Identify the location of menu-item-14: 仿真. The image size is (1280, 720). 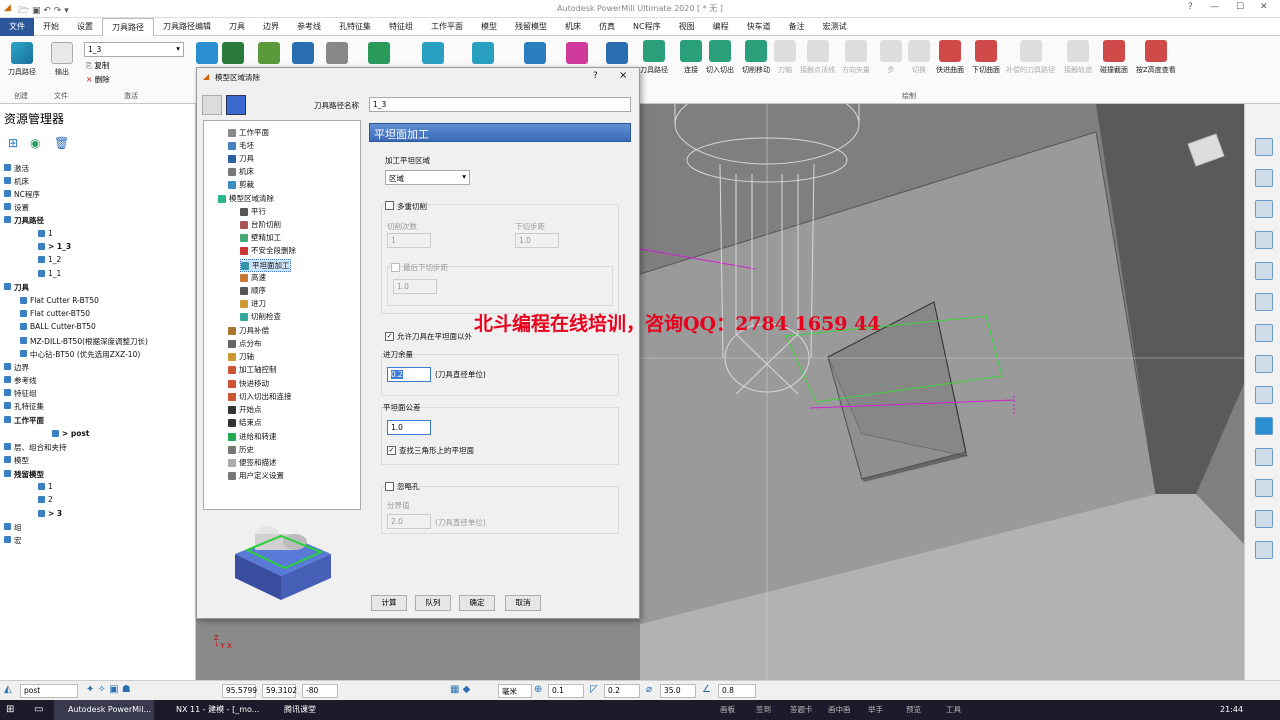
(607, 27).